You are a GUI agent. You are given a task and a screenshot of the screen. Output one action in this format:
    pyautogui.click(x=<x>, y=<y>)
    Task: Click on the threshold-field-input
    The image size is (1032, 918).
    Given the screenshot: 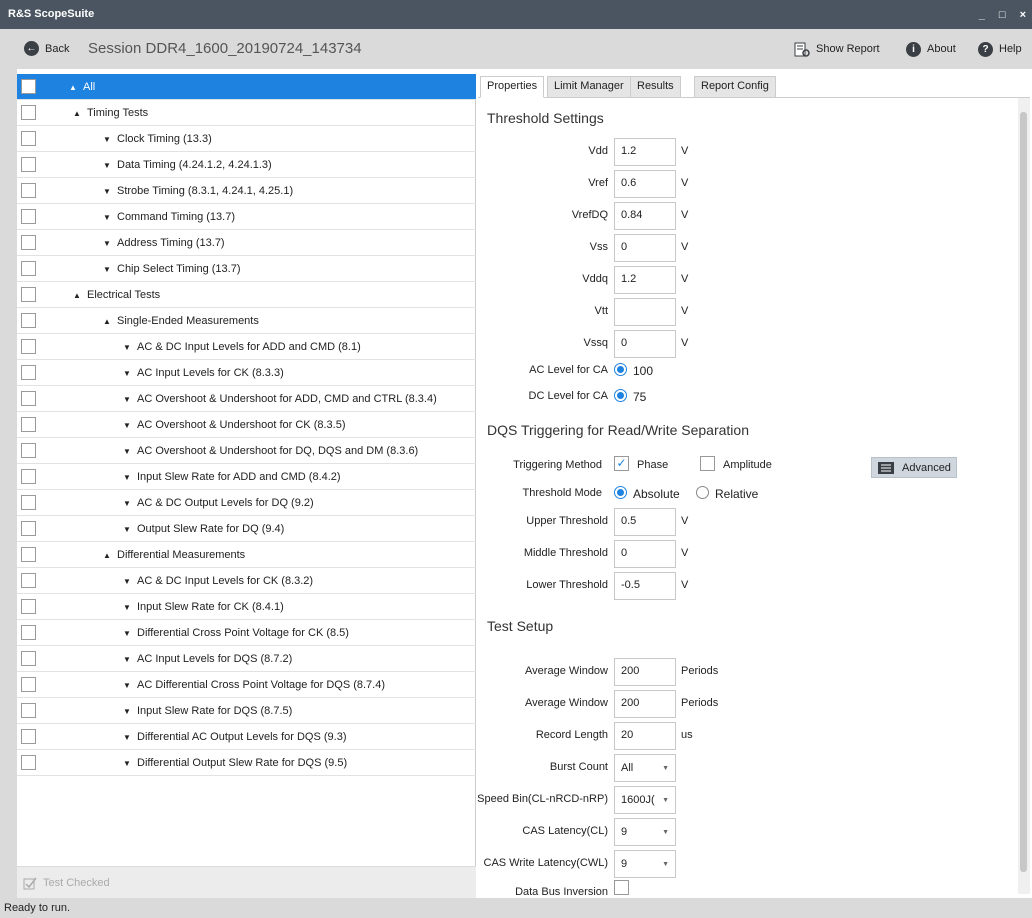 What is the action you would take?
    pyautogui.click(x=645, y=312)
    